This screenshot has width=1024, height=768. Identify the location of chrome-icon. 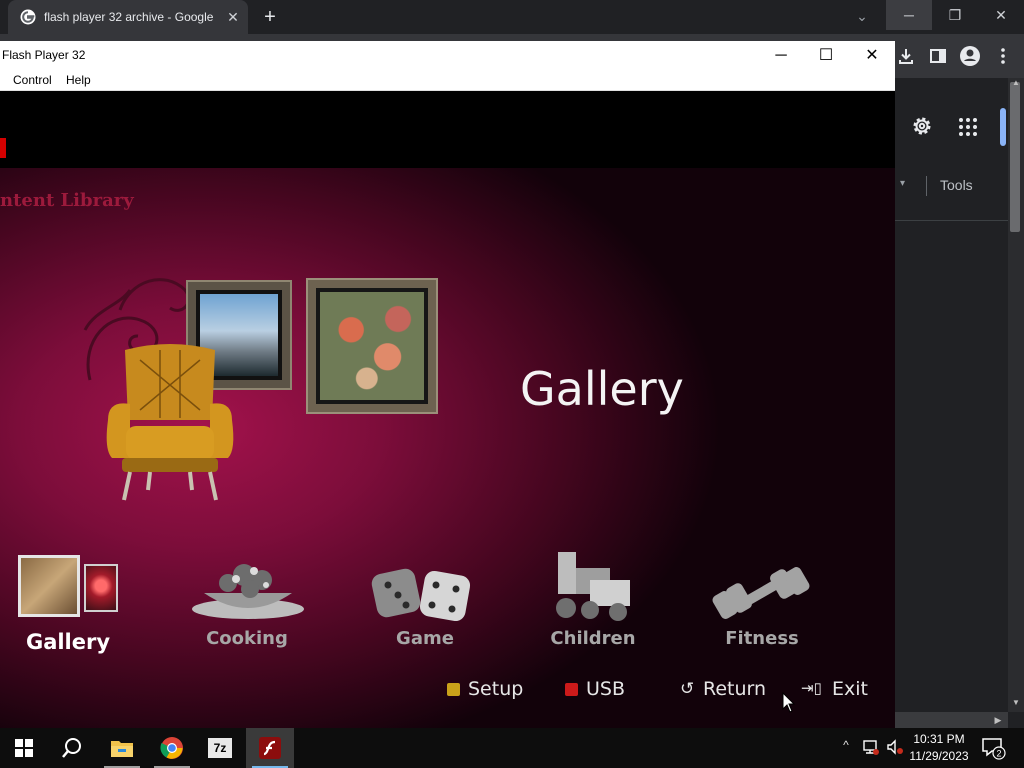
(171, 748).